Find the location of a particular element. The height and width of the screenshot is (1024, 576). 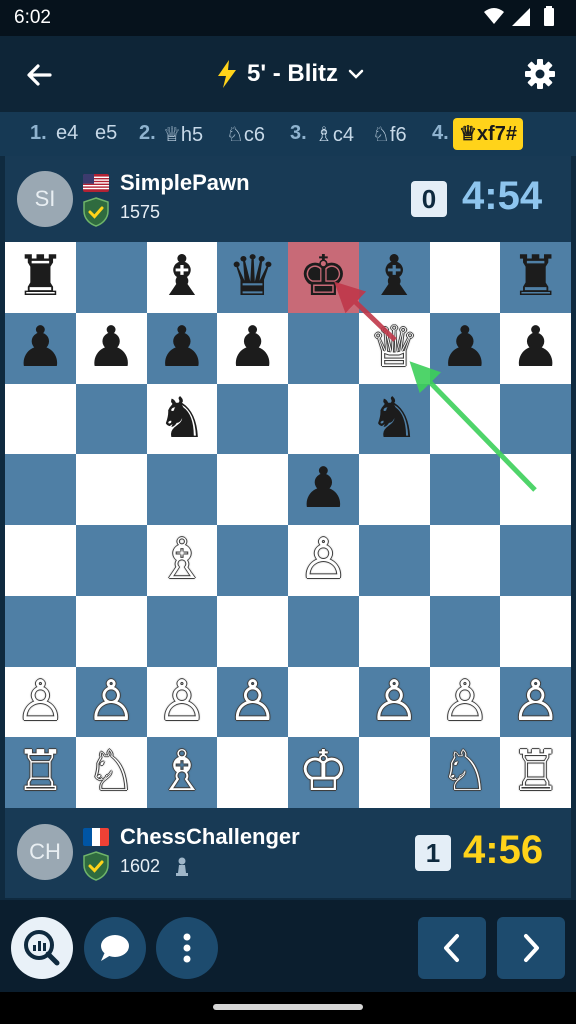

move-number-1: 1. is located at coordinates (38, 133).